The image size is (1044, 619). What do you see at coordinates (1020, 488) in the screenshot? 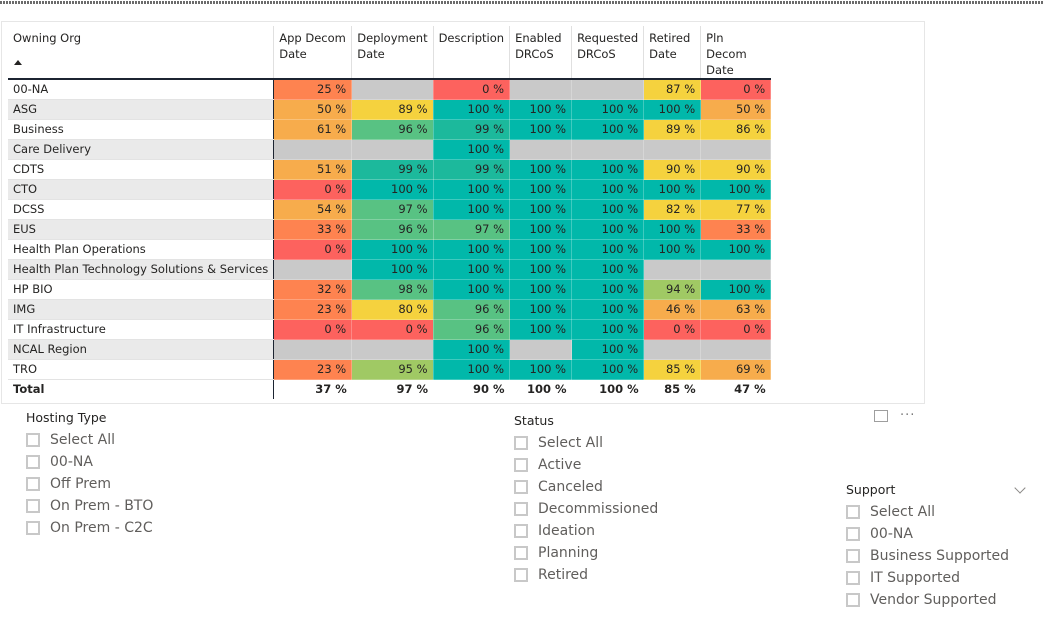
I see `chevron-down-icon` at bounding box center [1020, 488].